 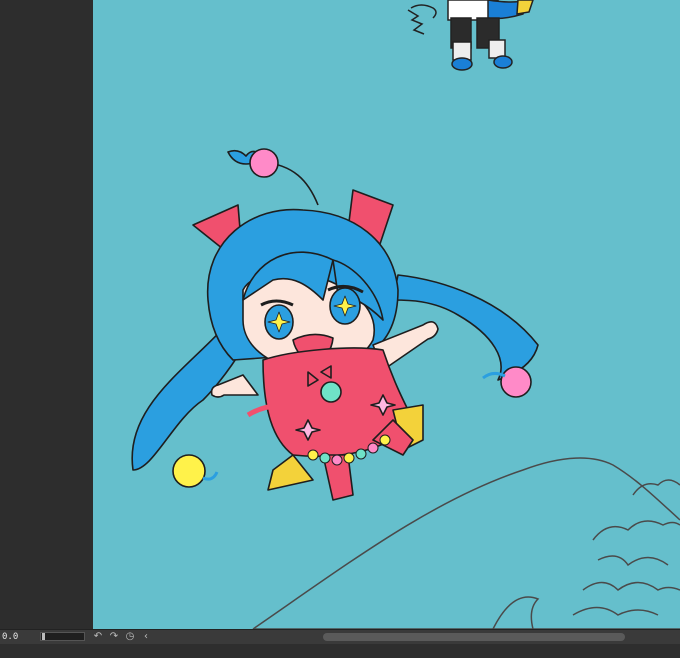 What do you see at coordinates (146, 637) in the screenshot?
I see `collapse-icon: ‹` at bounding box center [146, 637].